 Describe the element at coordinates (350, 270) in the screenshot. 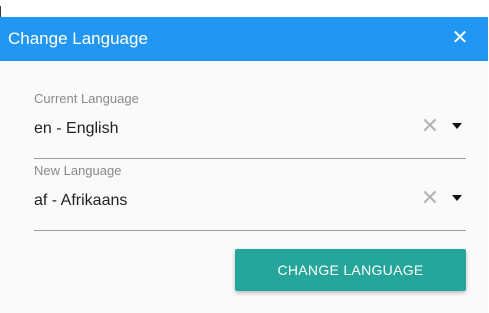

I see `change-language-button: CHANGE LANGUAGE` at that location.